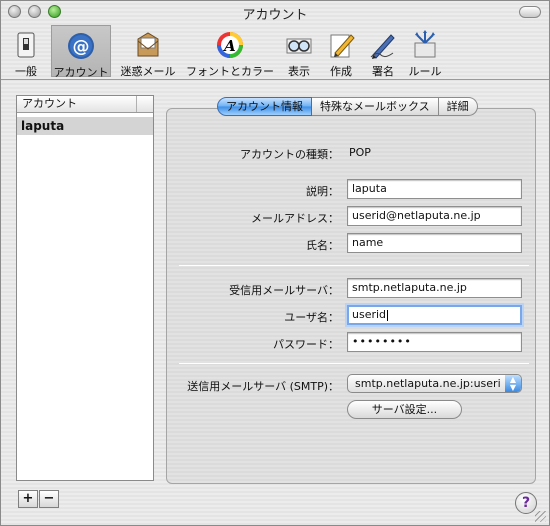  Describe the element at coordinates (434, 216) in the screenshot. I see `email-field: userid@netlaputa.ne.jp` at that location.